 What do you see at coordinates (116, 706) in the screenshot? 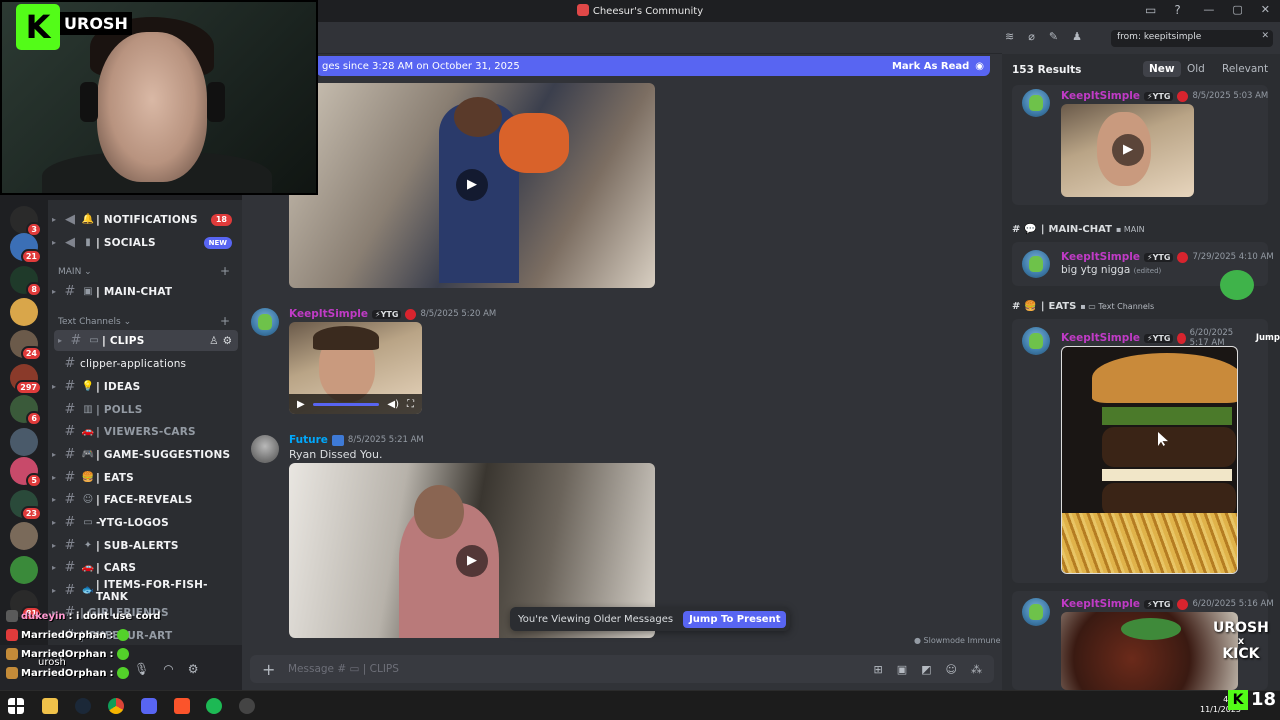
I see `chrome-icon` at bounding box center [116, 706].